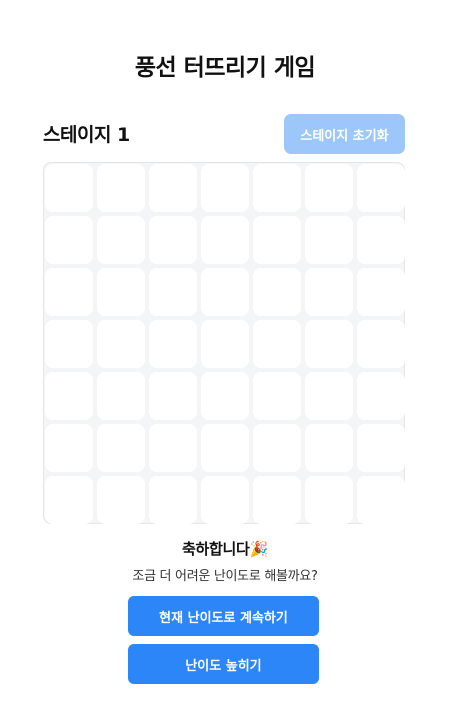 This screenshot has width=450, height=717. Describe the element at coordinates (225, 576) in the screenshot. I see `difficulty-suggestion: 조금 더 어려운 난이도로 해볼까요?` at that location.